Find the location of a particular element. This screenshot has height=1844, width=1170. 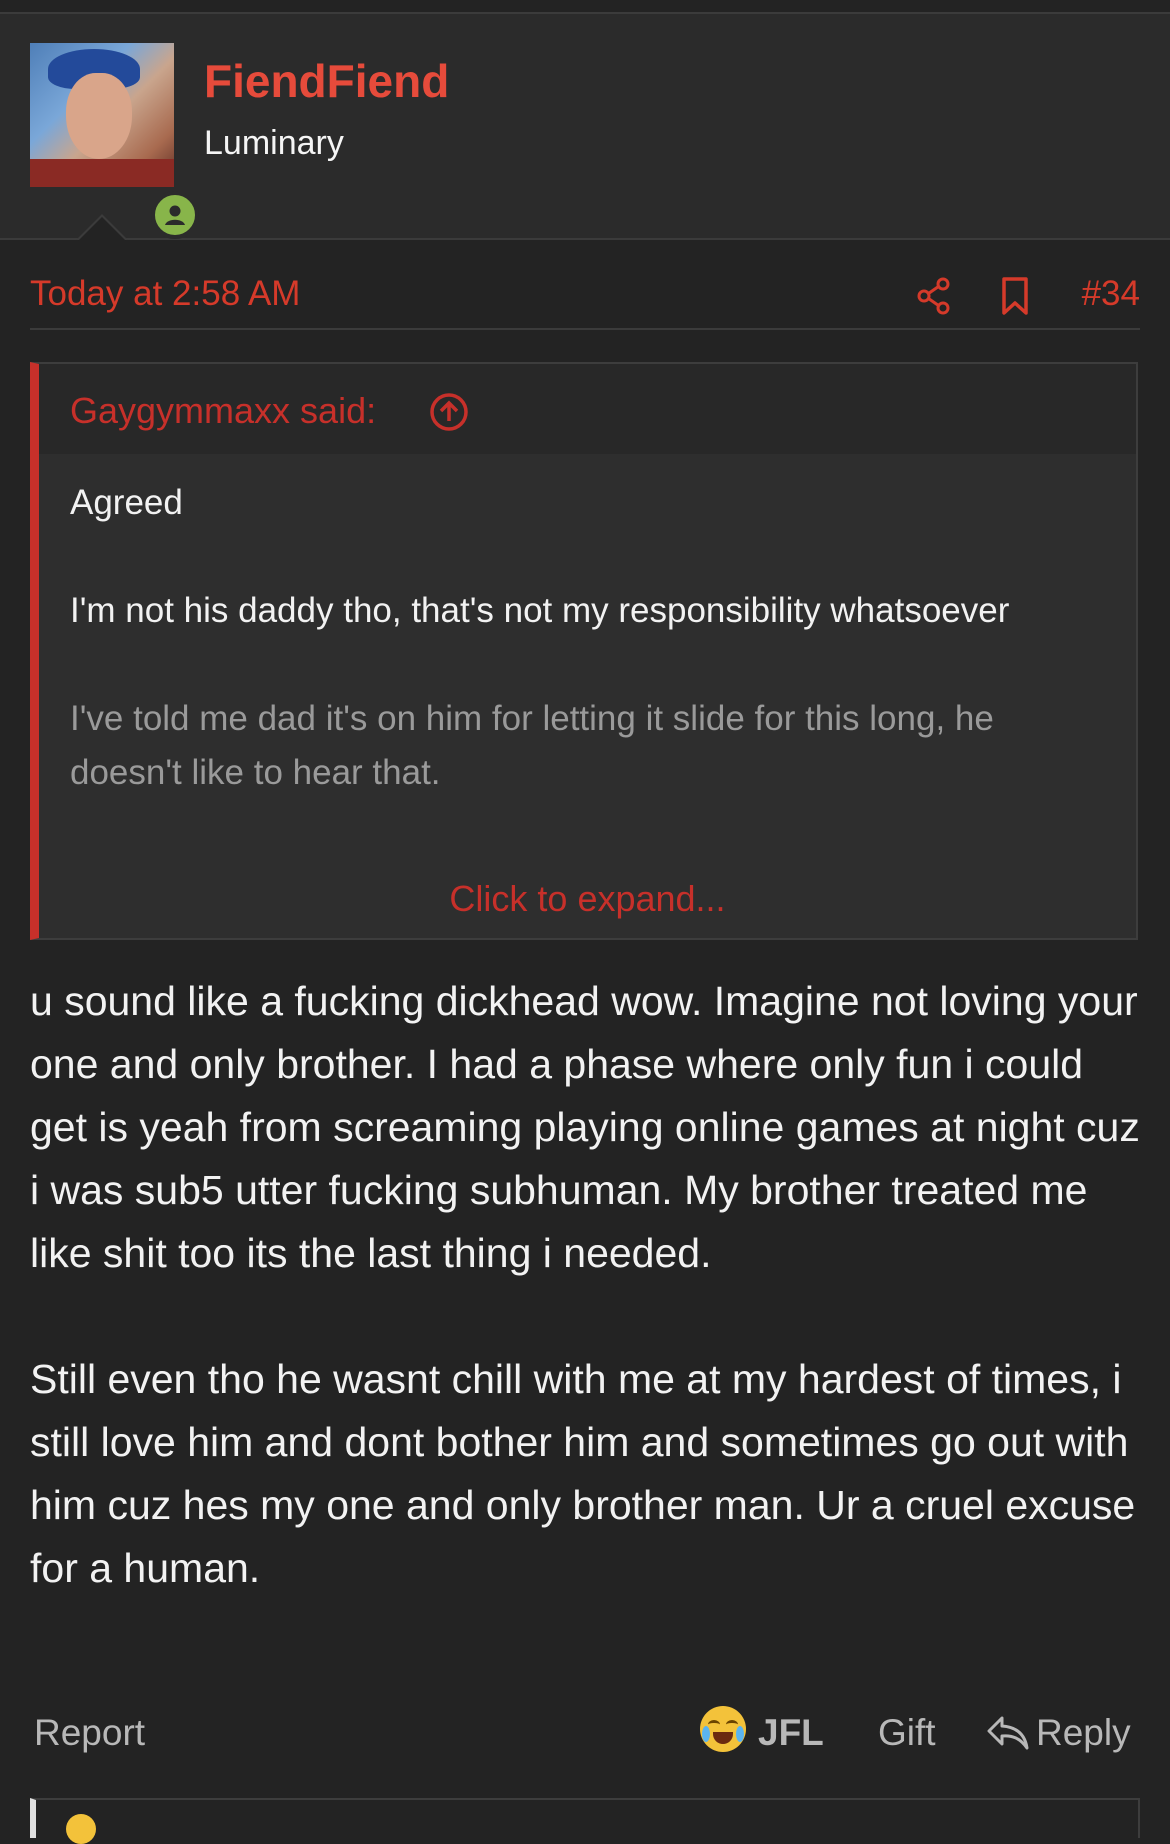

online-status-icon is located at coordinates (175, 215).